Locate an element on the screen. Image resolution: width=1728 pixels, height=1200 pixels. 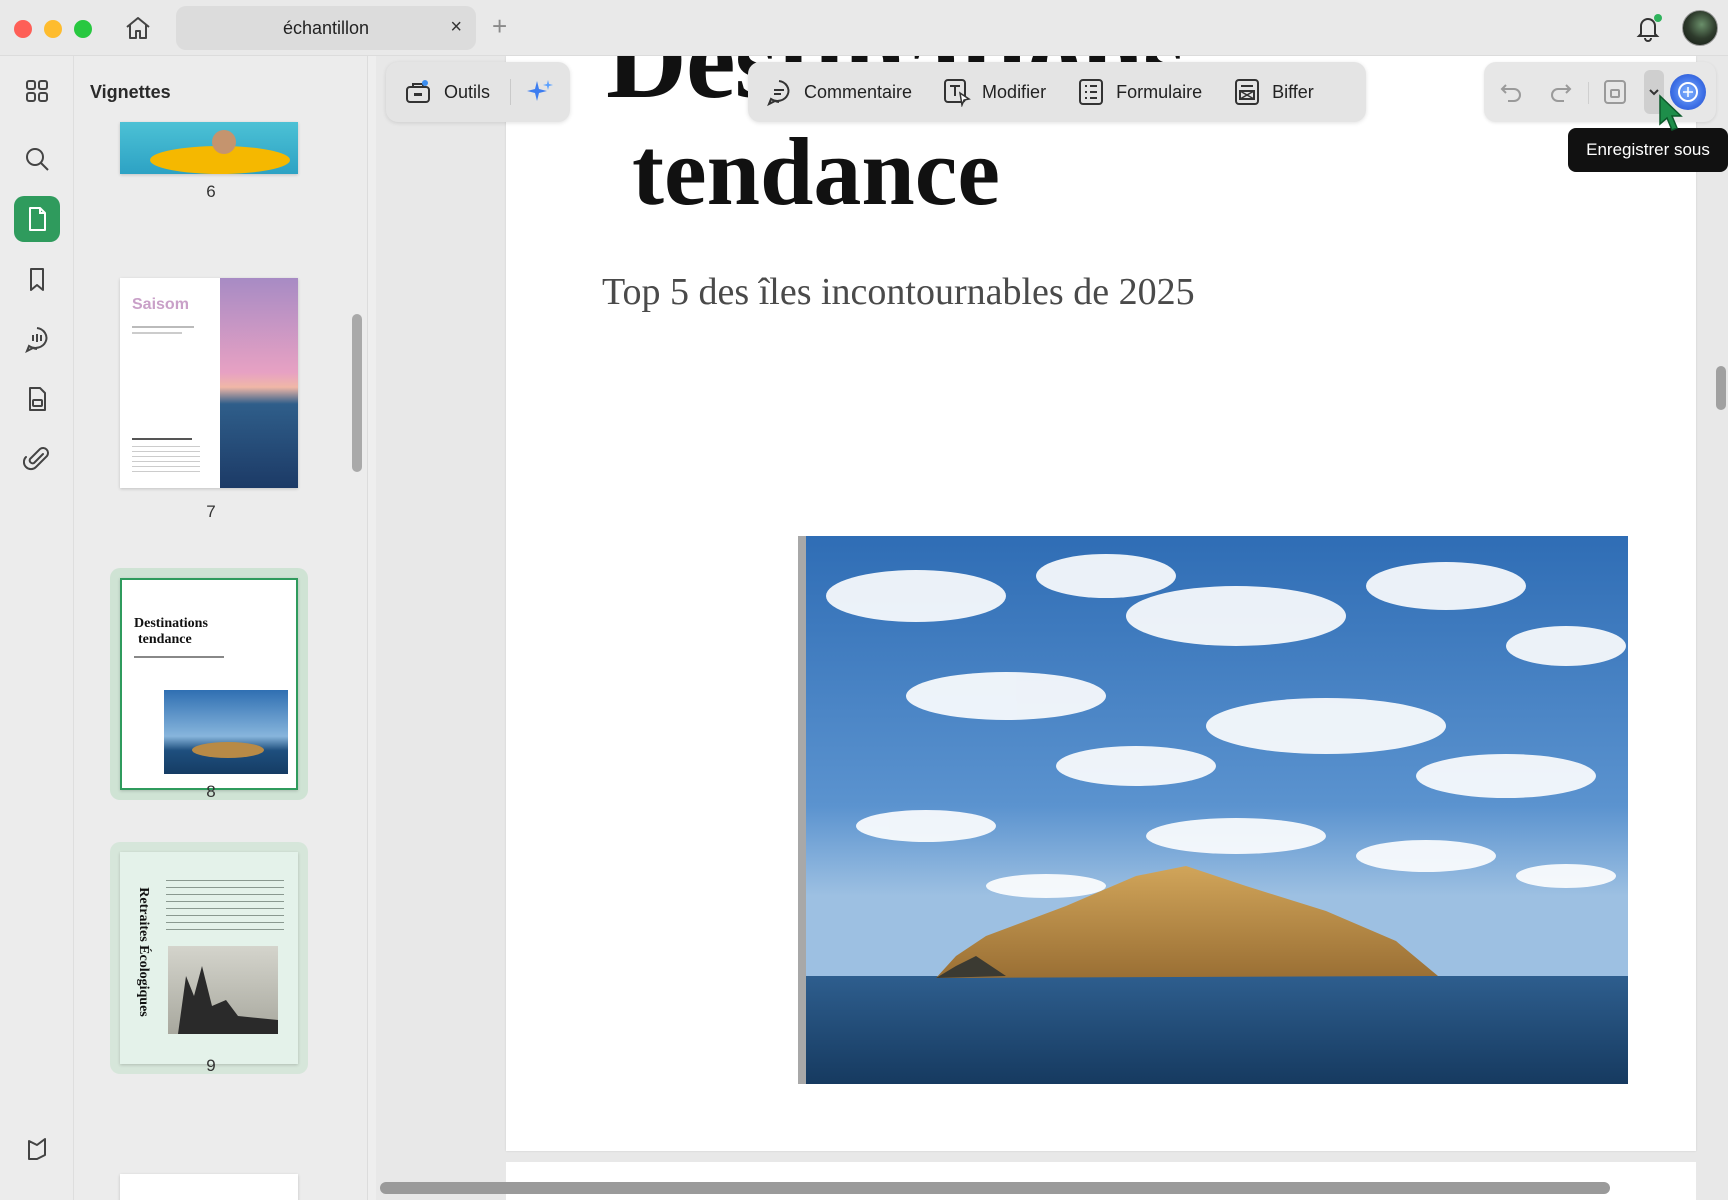
document-tab: échantillon × is located at coordinates (326, 28).